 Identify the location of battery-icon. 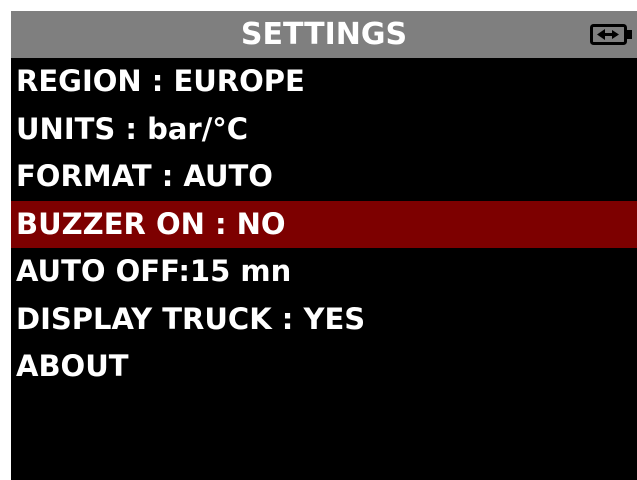
(613, 34).